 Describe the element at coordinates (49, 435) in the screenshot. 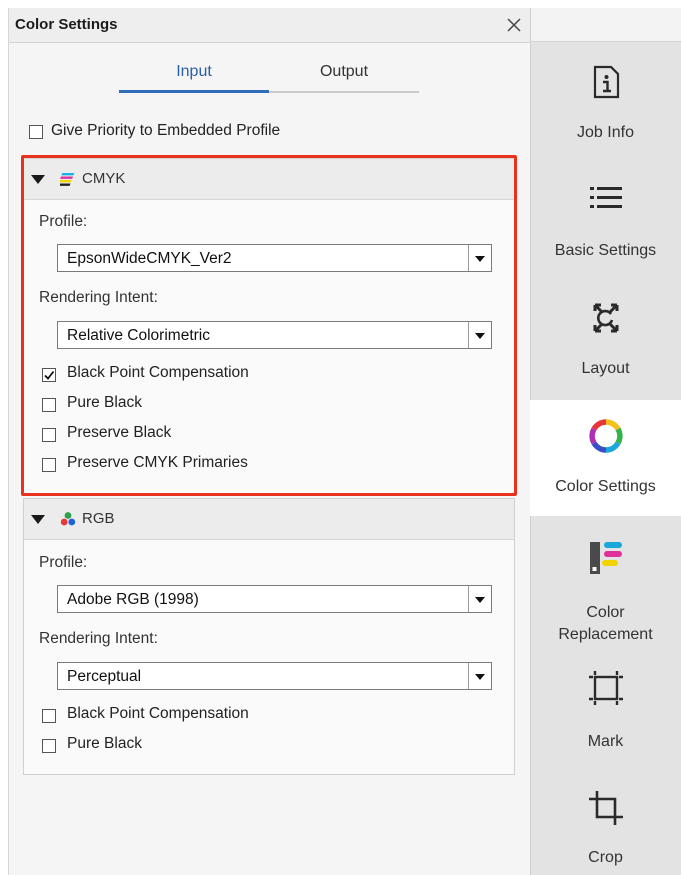

I see `cmyk-preserve-black-checkbox` at that location.